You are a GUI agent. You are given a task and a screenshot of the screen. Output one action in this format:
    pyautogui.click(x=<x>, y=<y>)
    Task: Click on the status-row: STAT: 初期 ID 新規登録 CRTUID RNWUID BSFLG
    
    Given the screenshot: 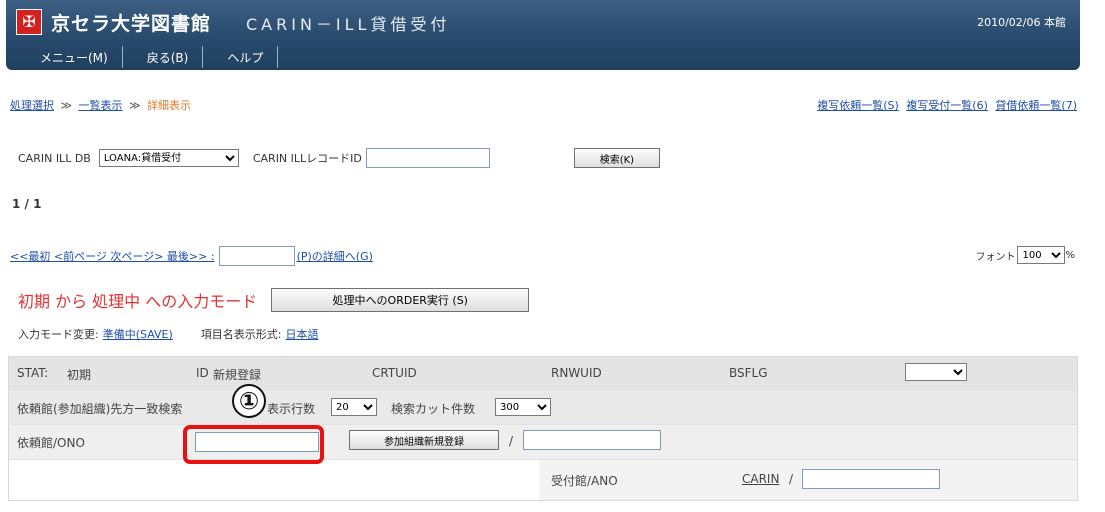 What is the action you would take?
    pyautogui.click(x=543, y=374)
    